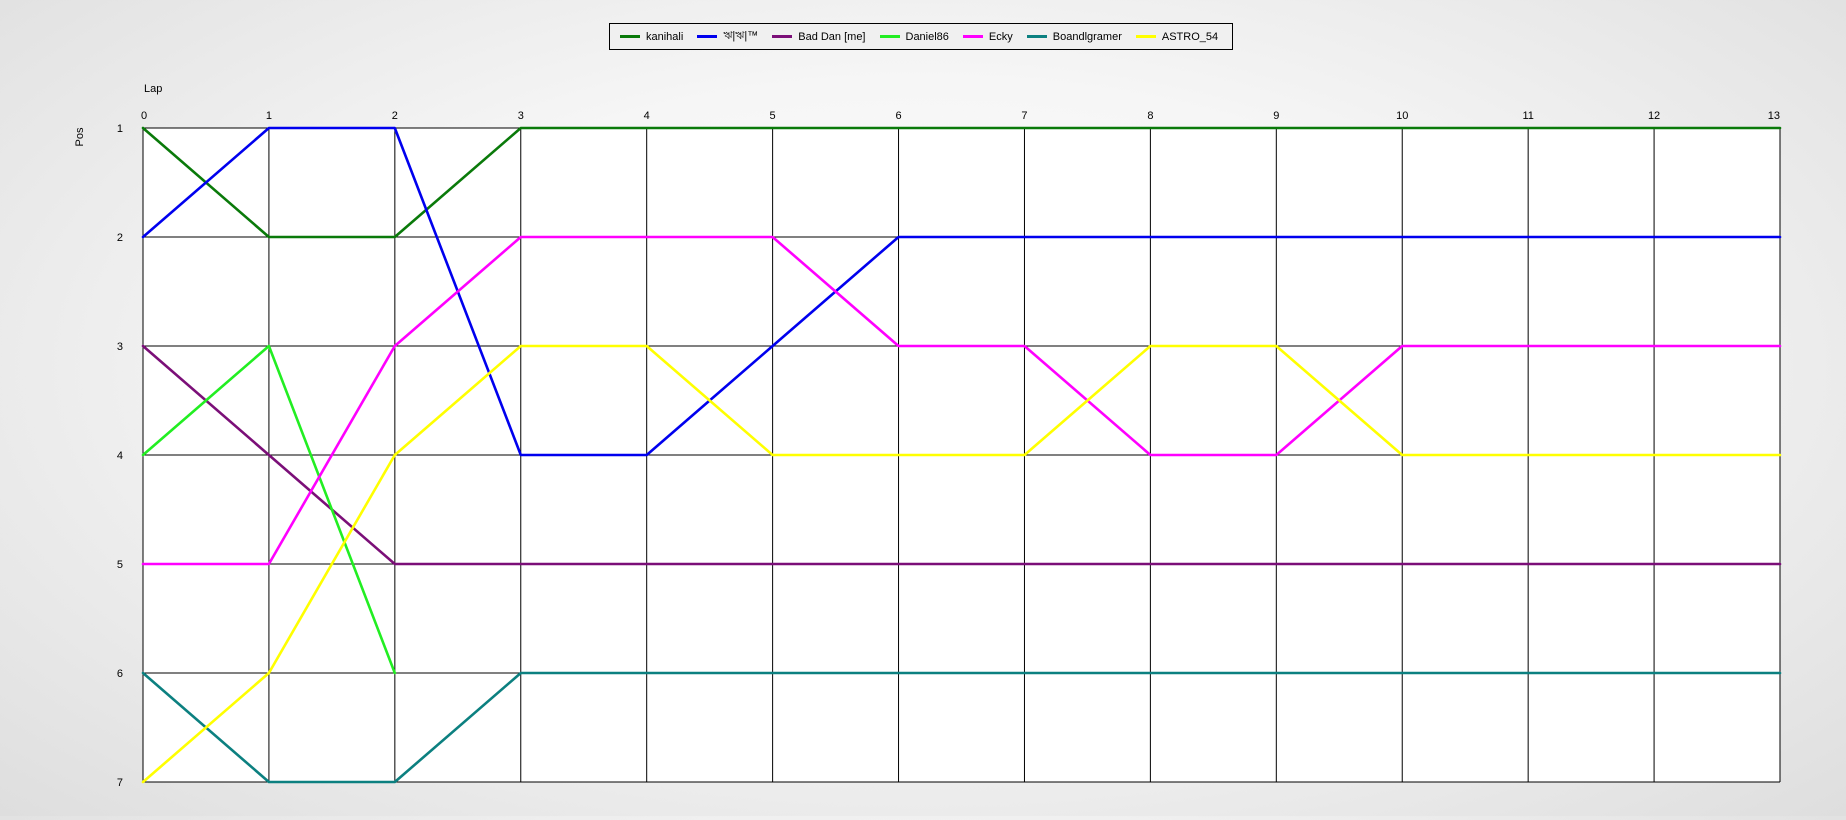 This screenshot has width=1846, height=820. I want to click on x-tick-label: 2, so click(395, 116).